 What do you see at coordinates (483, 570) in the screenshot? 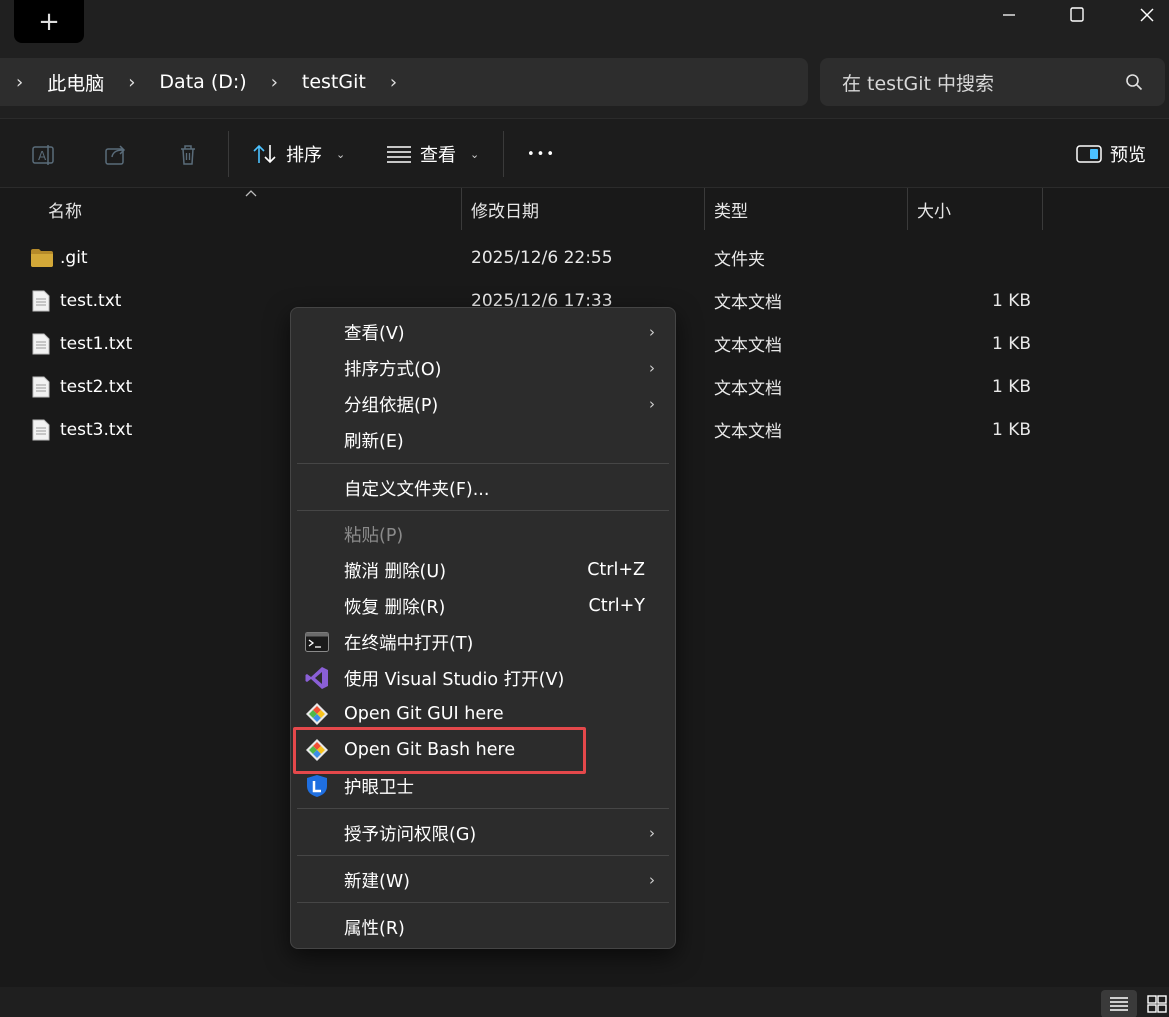
I see `menu-item-undo-delete: 撤消 删除(U) Ctrl+Z` at bounding box center [483, 570].